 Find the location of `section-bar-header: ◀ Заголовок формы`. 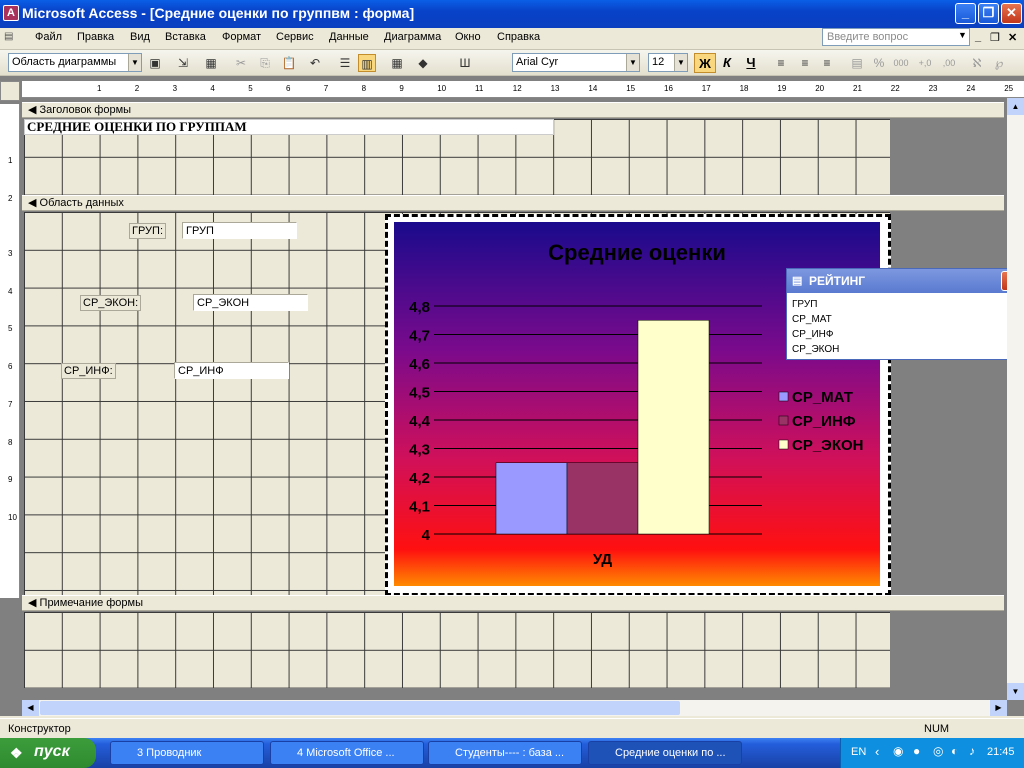

section-bar-header: ◀ Заголовок формы is located at coordinates (513, 110).